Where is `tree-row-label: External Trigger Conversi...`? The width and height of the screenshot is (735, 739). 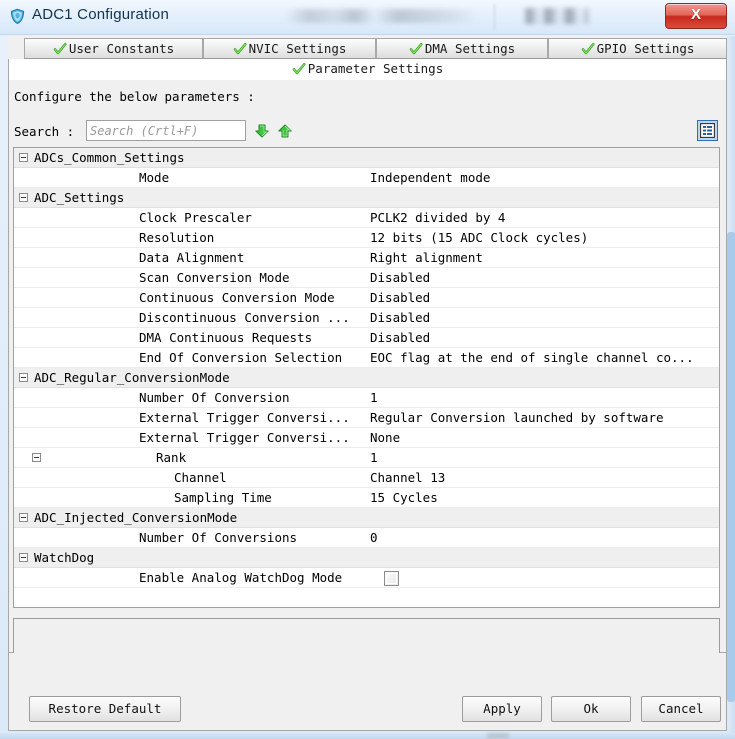
tree-row-label: External Trigger Conversi... is located at coordinates (244, 417).